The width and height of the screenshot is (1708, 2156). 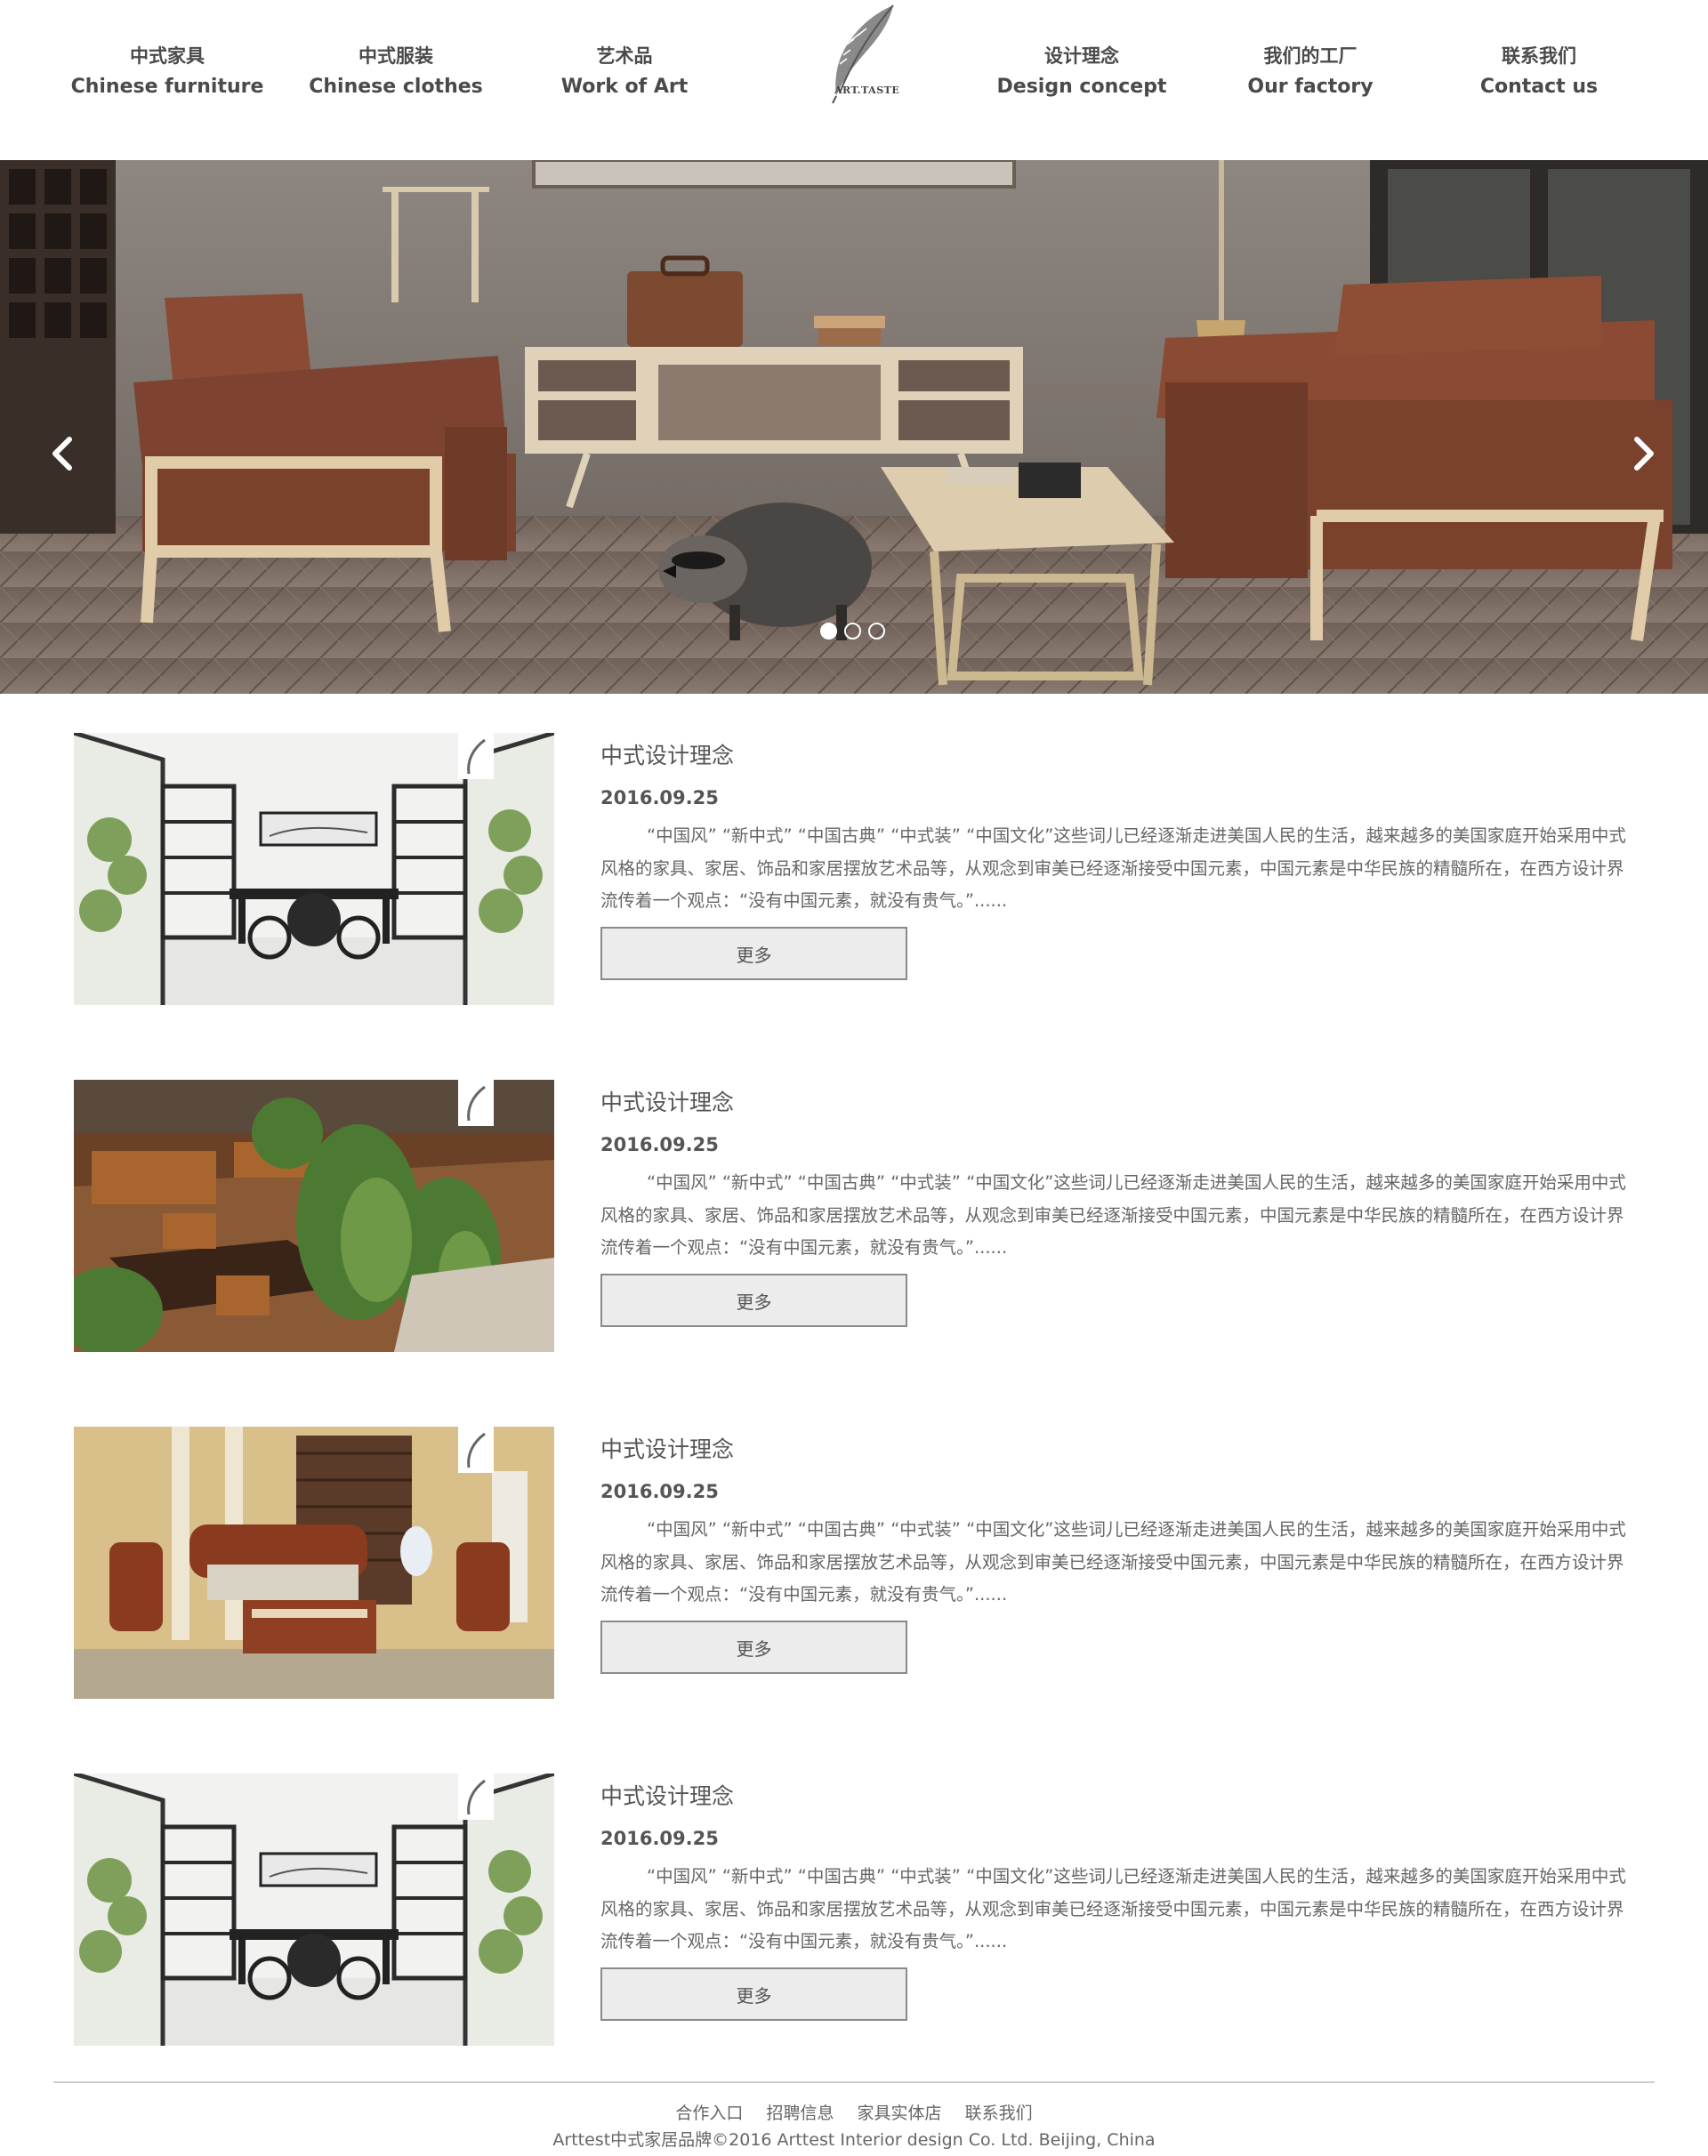 I want to click on nav-label-zh: 设计理念, so click(x=1081, y=56).